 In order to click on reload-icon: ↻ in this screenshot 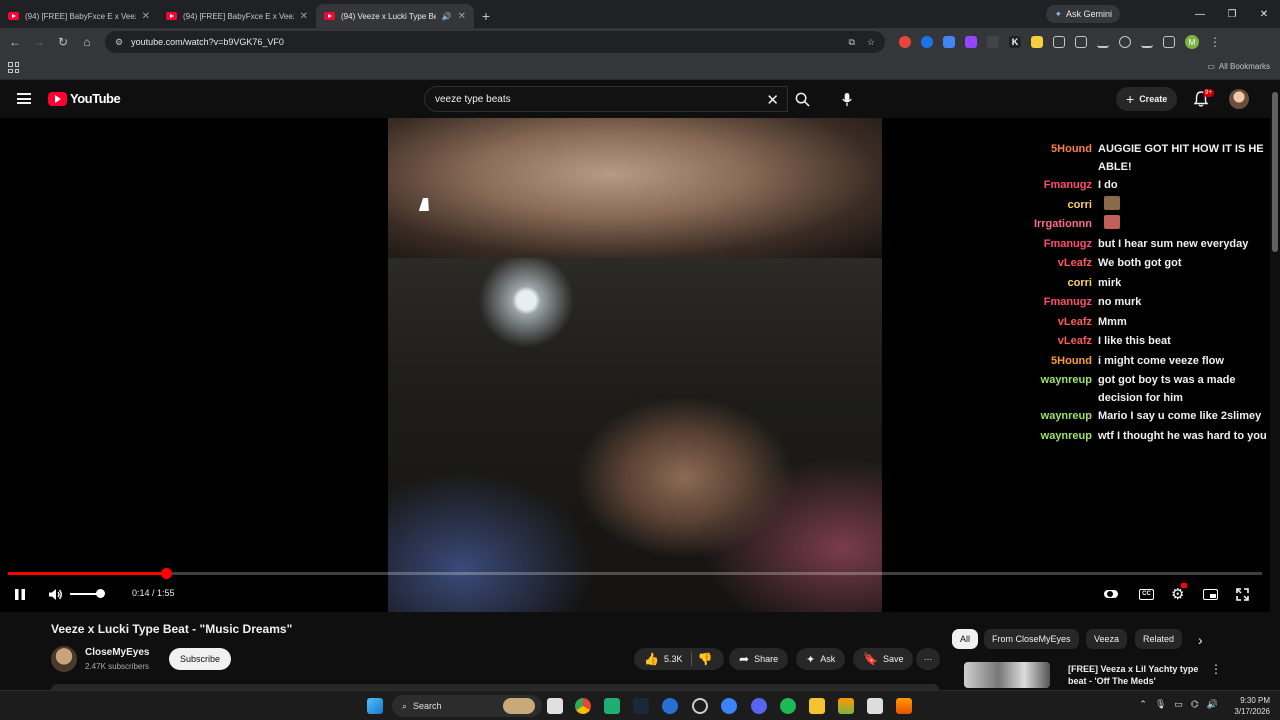, I will do `click(63, 42)`.